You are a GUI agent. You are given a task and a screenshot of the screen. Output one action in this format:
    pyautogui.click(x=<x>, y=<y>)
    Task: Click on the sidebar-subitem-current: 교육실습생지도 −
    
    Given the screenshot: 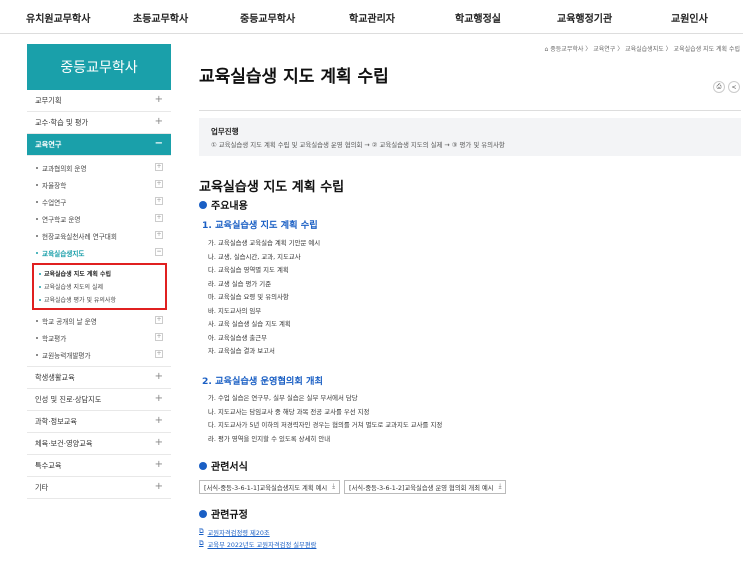 What is the action you would take?
    pyautogui.click(x=99, y=252)
    